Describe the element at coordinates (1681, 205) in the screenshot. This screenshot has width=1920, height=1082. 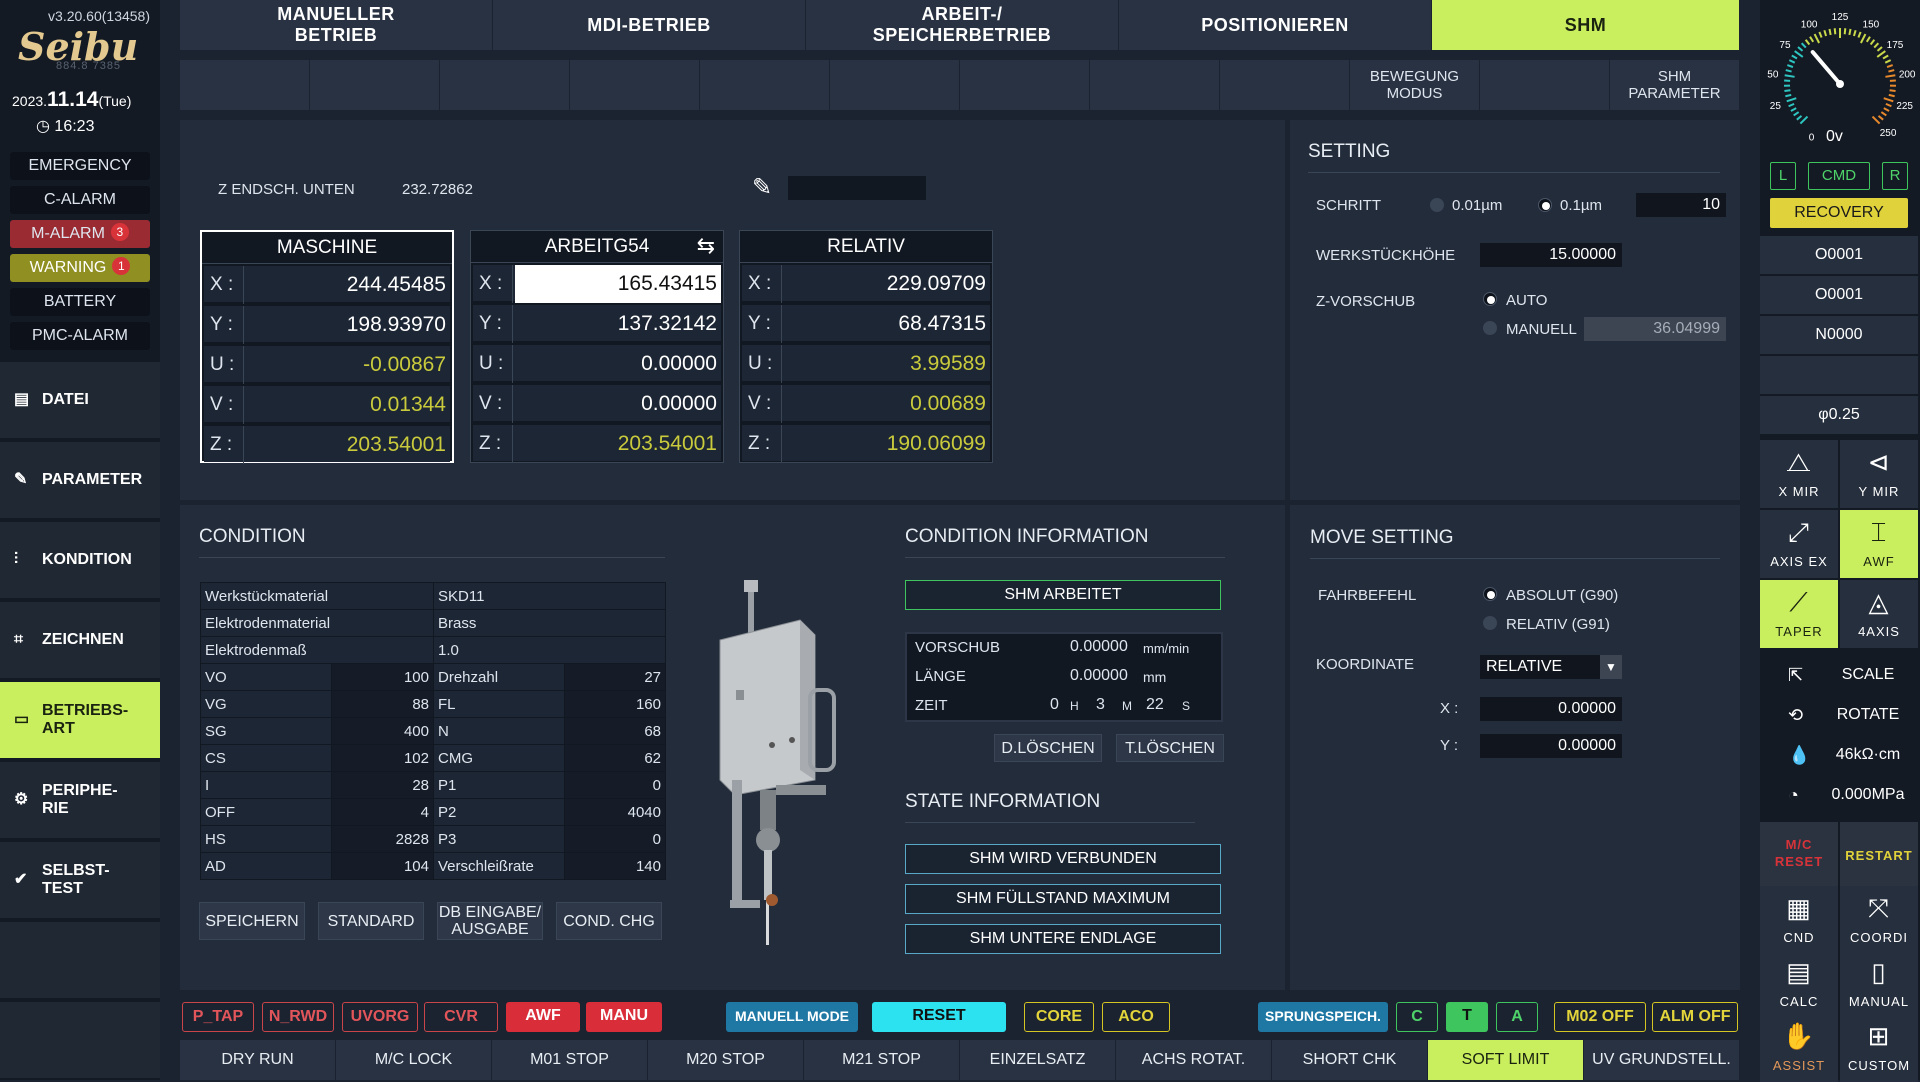
I see `schritt-input: 10` at that location.